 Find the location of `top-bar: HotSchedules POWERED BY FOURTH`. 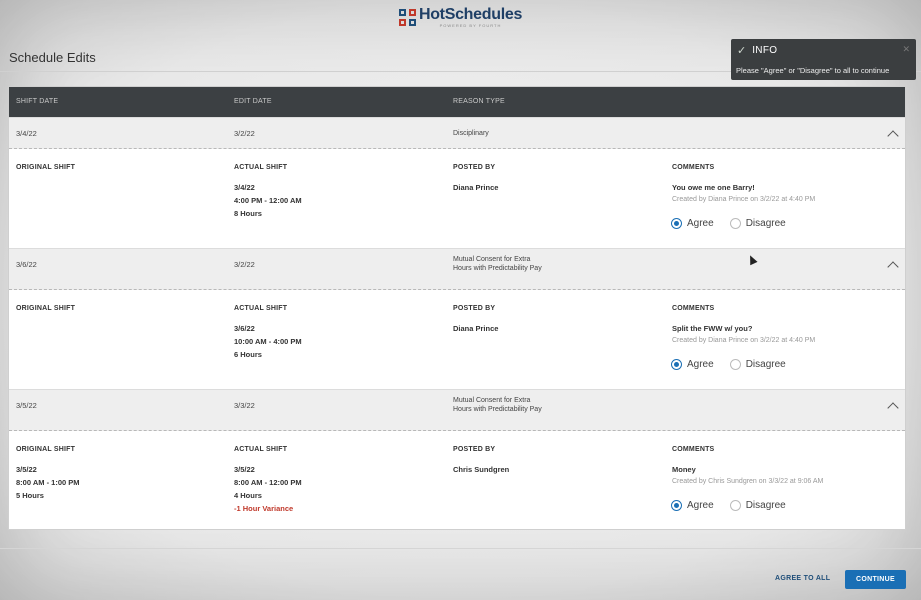

top-bar: HotSchedules POWERED BY FOURTH is located at coordinates (460, 17).